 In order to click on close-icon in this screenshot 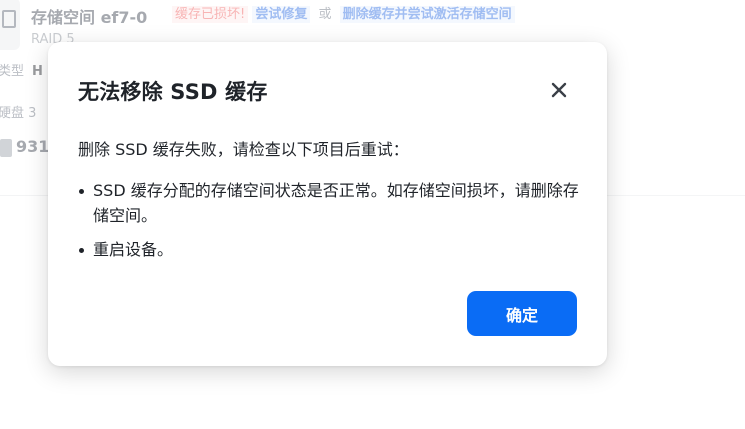, I will do `click(559, 90)`.